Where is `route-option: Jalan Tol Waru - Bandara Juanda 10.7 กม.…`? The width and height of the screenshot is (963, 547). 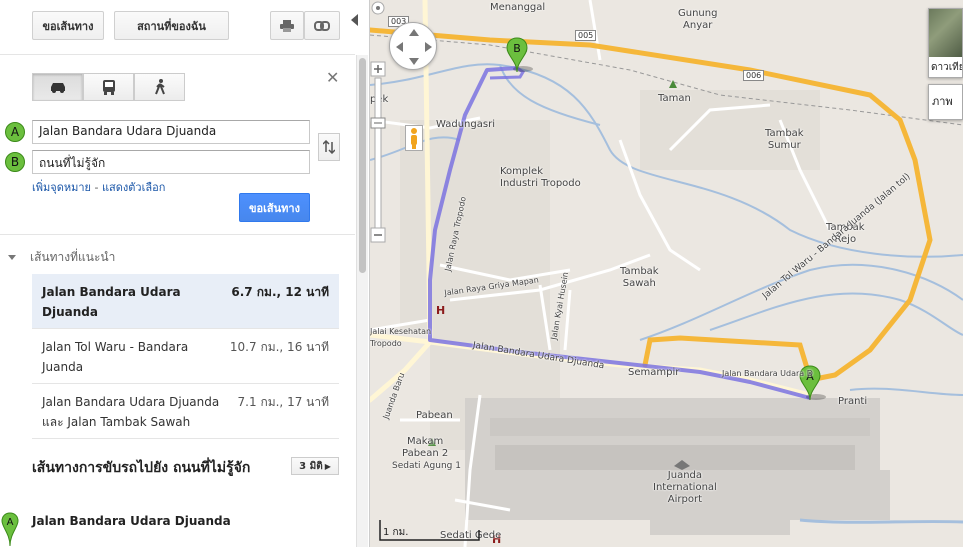 route-option: Jalan Tol Waru - Bandara Juanda 10.7 กม.… is located at coordinates (185, 356).